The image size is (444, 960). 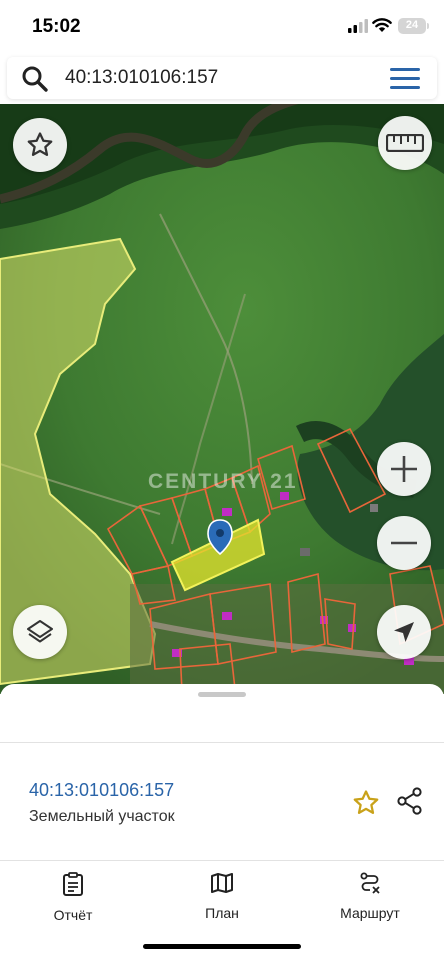 I want to click on tab-report: Отчёт, so click(x=73, y=897).